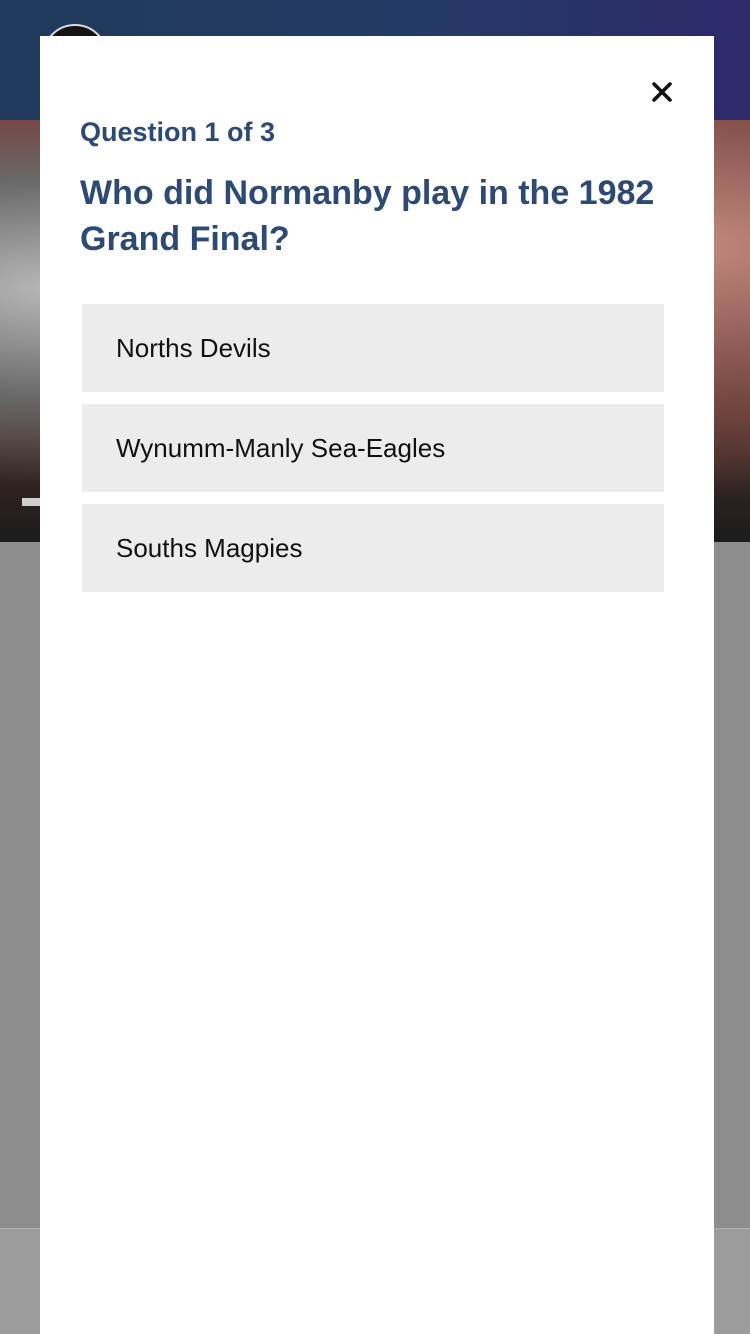 The width and height of the screenshot is (750, 1334). What do you see at coordinates (373, 348) in the screenshot?
I see `answer-option: Norths Devils` at bounding box center [373, 348].